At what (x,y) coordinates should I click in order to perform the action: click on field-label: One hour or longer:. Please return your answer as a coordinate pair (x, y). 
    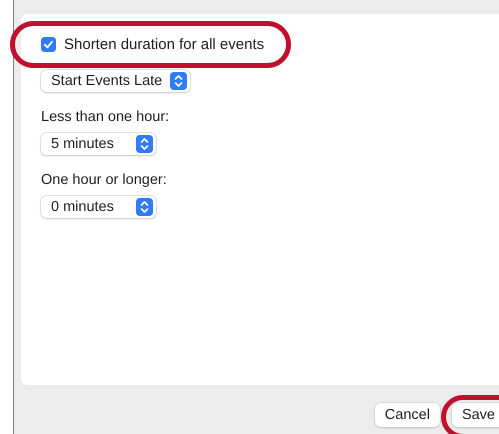
    Looking at the image, I should click on (104, 180).